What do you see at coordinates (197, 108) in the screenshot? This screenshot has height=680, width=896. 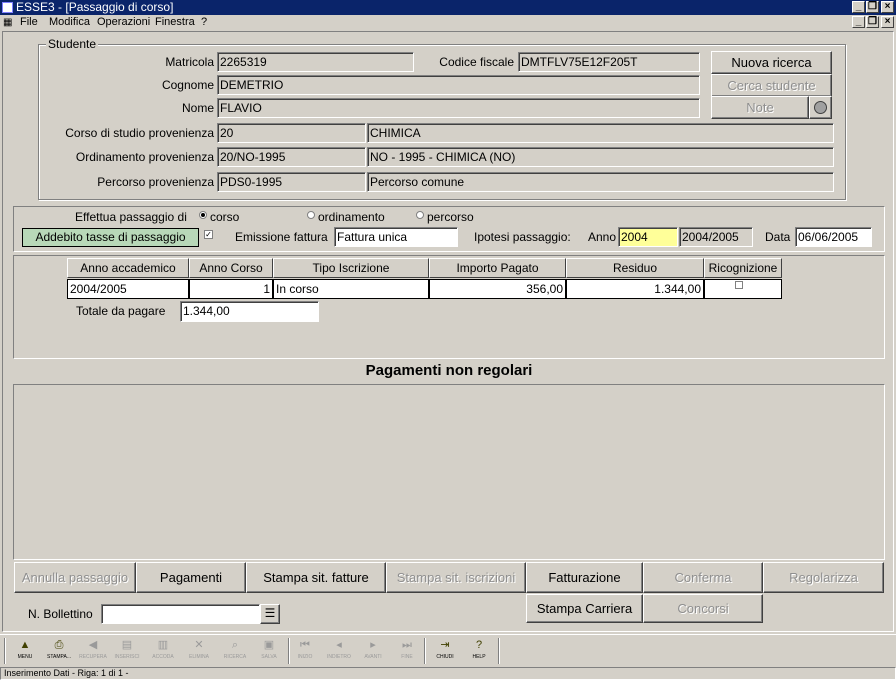 I see `nome-label: Nome` at bounding box center [197, 108].